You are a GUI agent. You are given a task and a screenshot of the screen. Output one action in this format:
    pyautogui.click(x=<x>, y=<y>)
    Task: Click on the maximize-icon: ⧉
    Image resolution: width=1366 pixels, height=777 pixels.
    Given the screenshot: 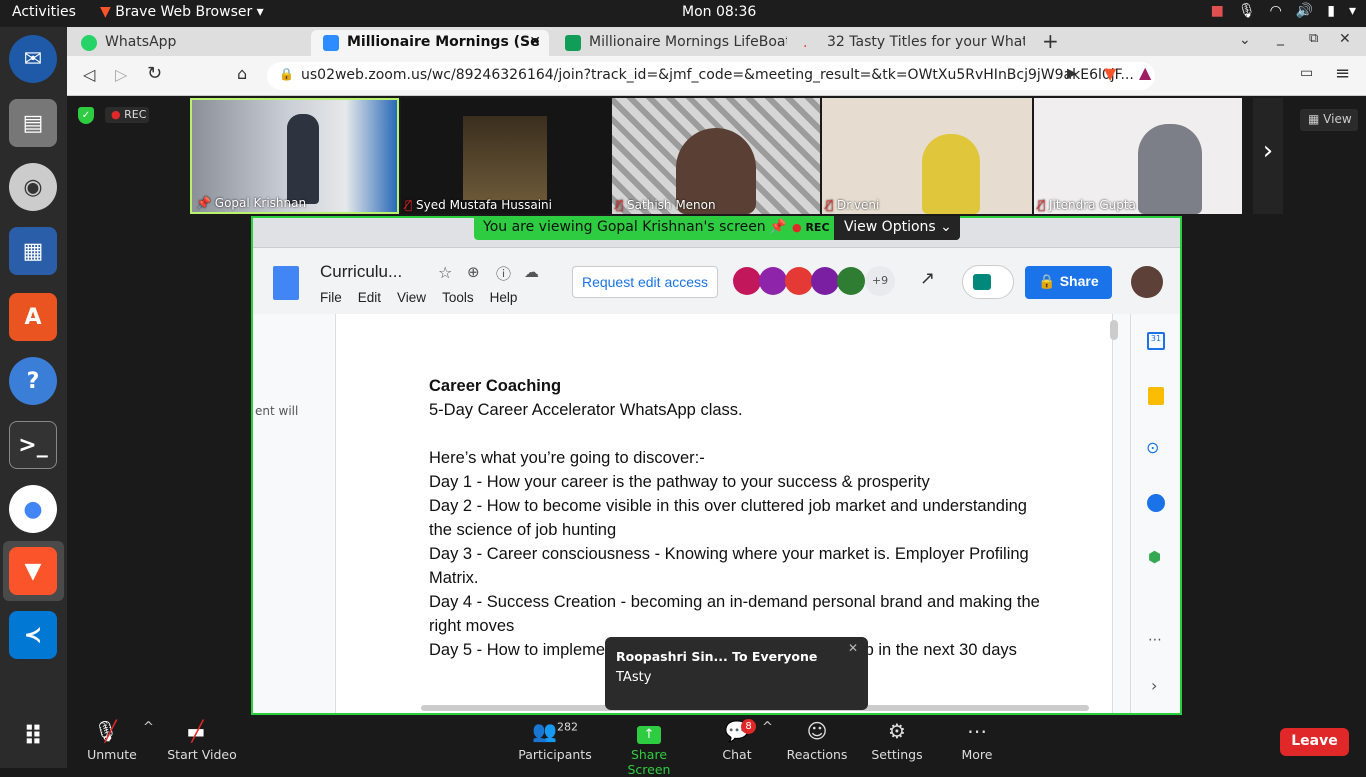 What is the action you would take?
    pyautogui.click(x=1313, y=38)
    